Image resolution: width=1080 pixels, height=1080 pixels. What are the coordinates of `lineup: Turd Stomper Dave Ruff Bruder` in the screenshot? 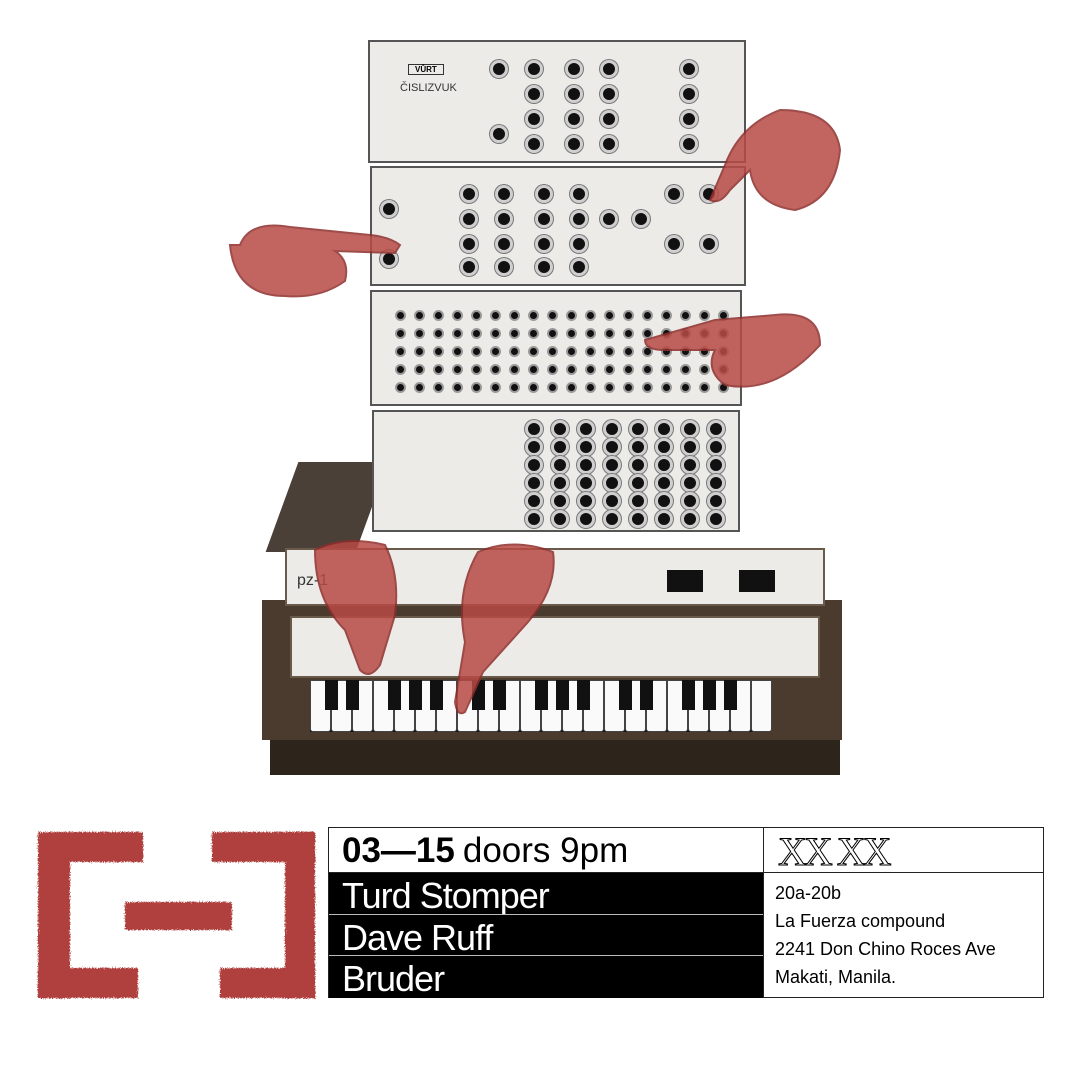 It's located at (546, 935).